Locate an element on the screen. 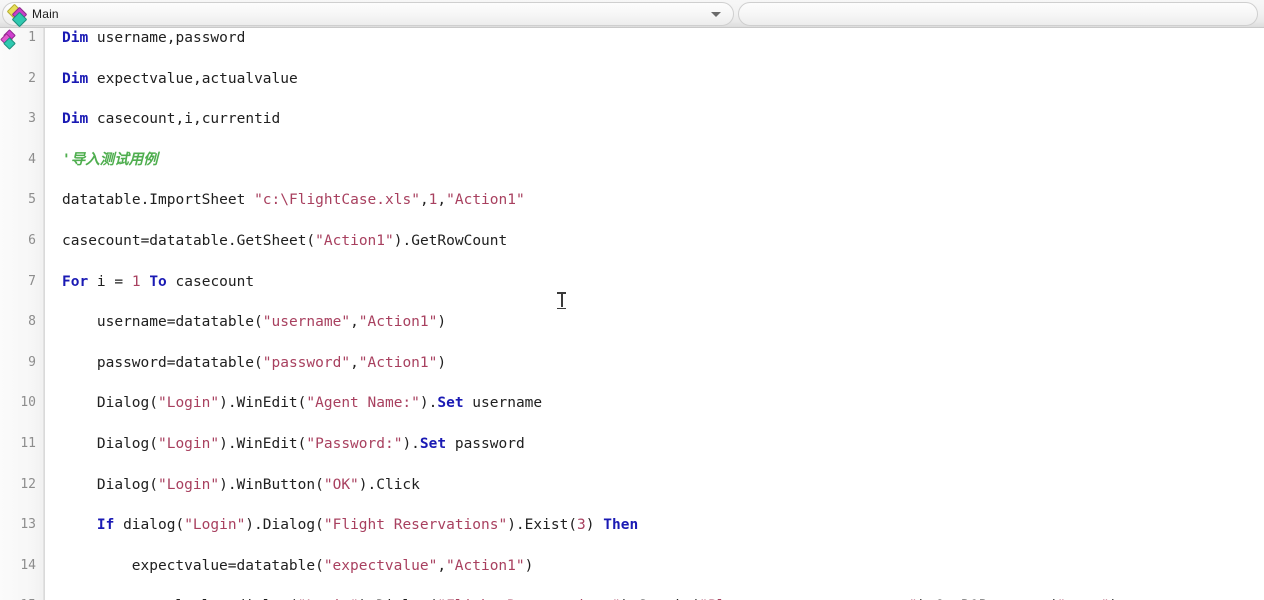 This screenshot has width=1264, height=600. code-text: Dim casecount,i,currentid is located at coordinates (171, 119).